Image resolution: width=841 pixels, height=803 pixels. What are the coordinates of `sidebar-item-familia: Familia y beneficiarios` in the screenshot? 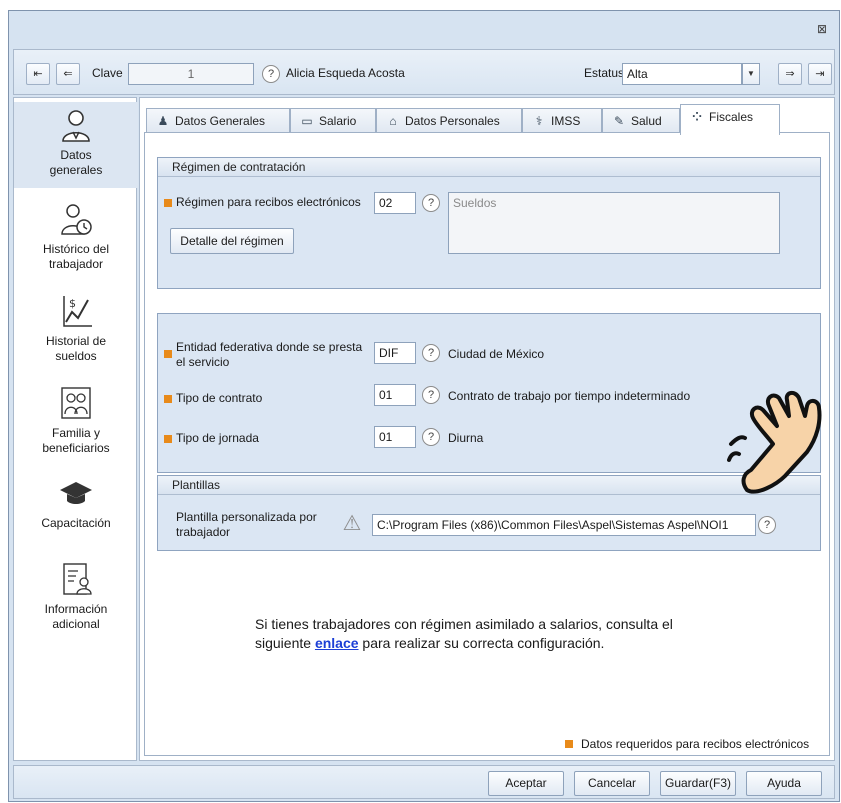 It's located at (76, 421).